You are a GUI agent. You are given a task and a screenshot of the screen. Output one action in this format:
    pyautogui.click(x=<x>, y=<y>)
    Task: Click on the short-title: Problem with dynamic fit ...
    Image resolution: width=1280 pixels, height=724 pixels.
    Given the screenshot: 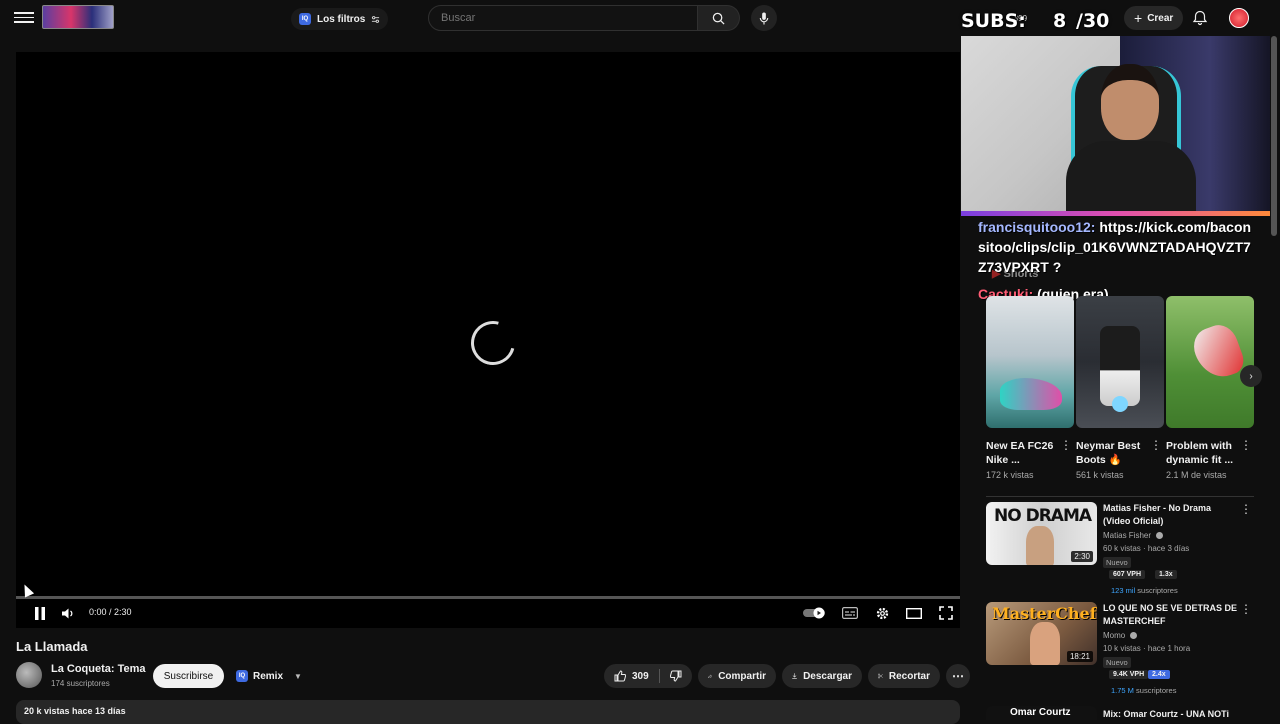 What is the action you would take?
    pyautogui.click(x=1201, y=453)
    